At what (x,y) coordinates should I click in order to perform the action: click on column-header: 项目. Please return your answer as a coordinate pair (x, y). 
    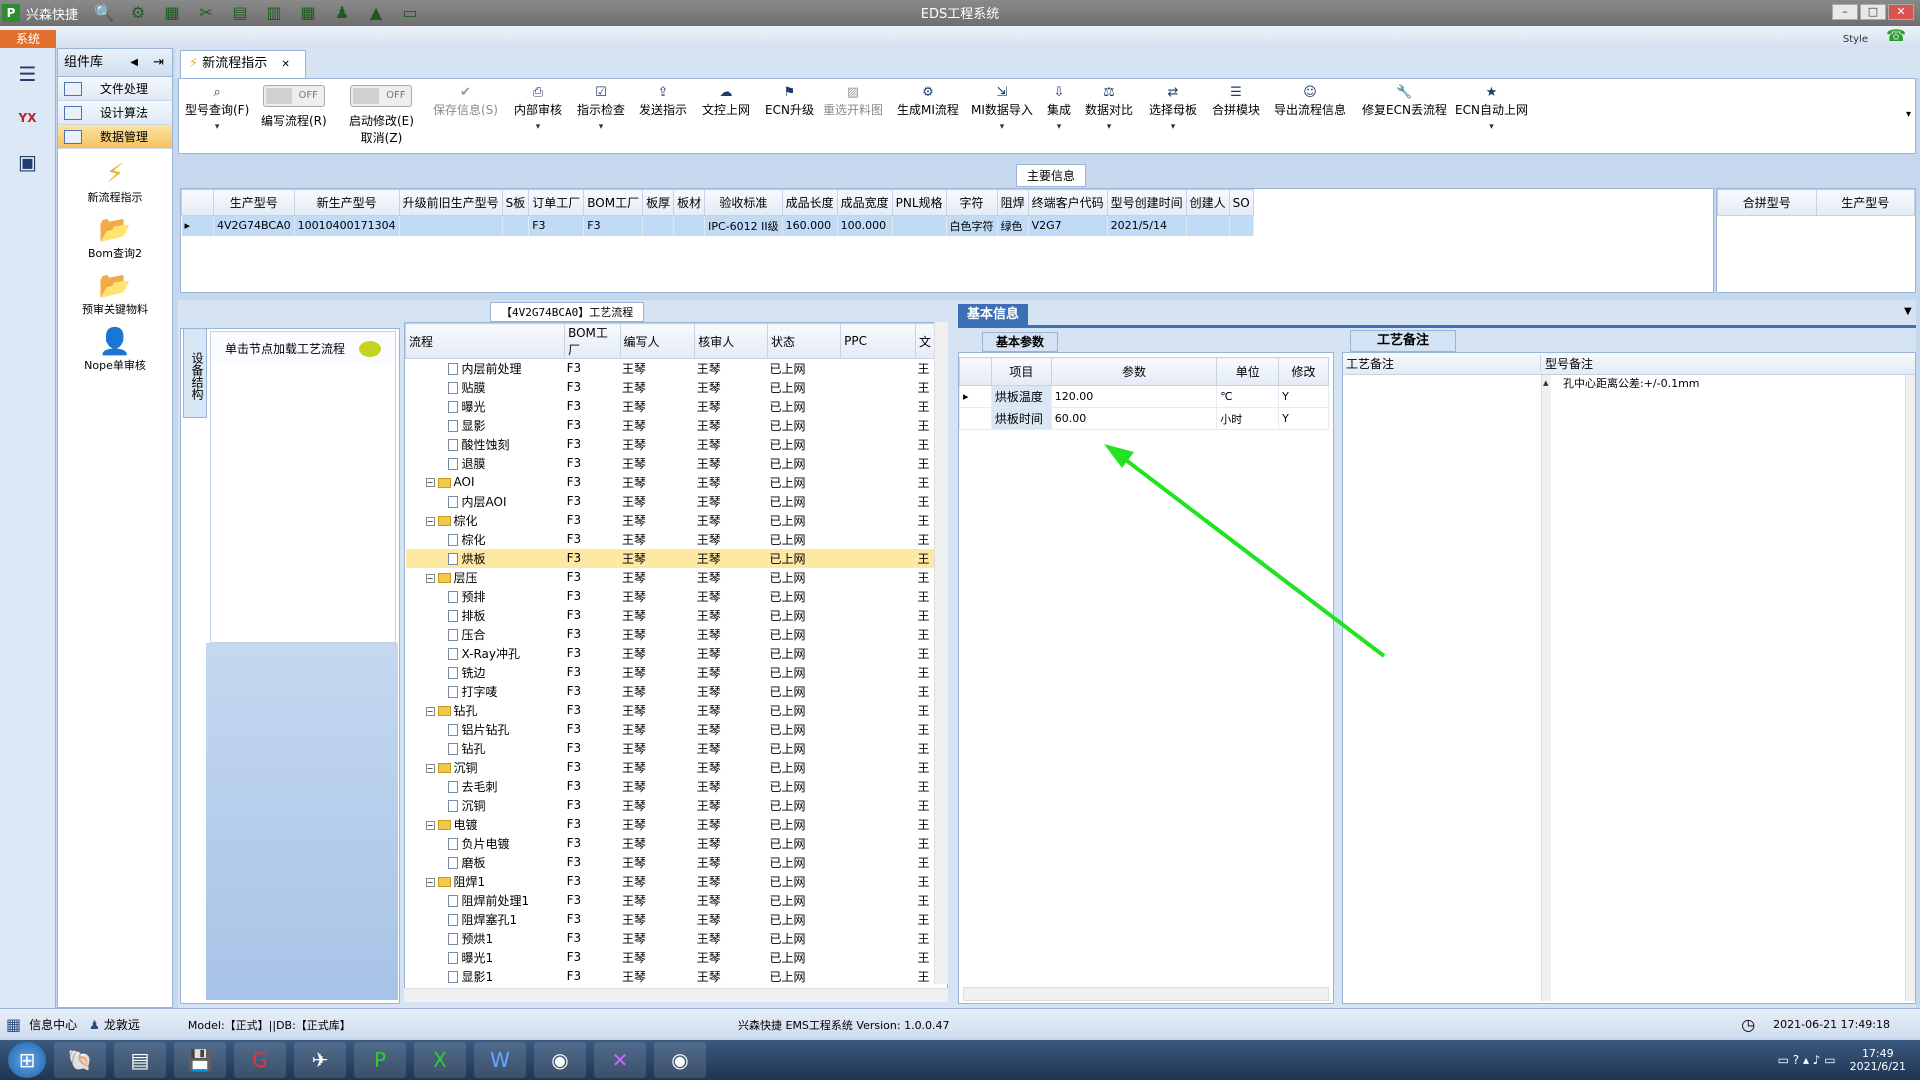
    Looking at the image, I should click on (1021, 371).